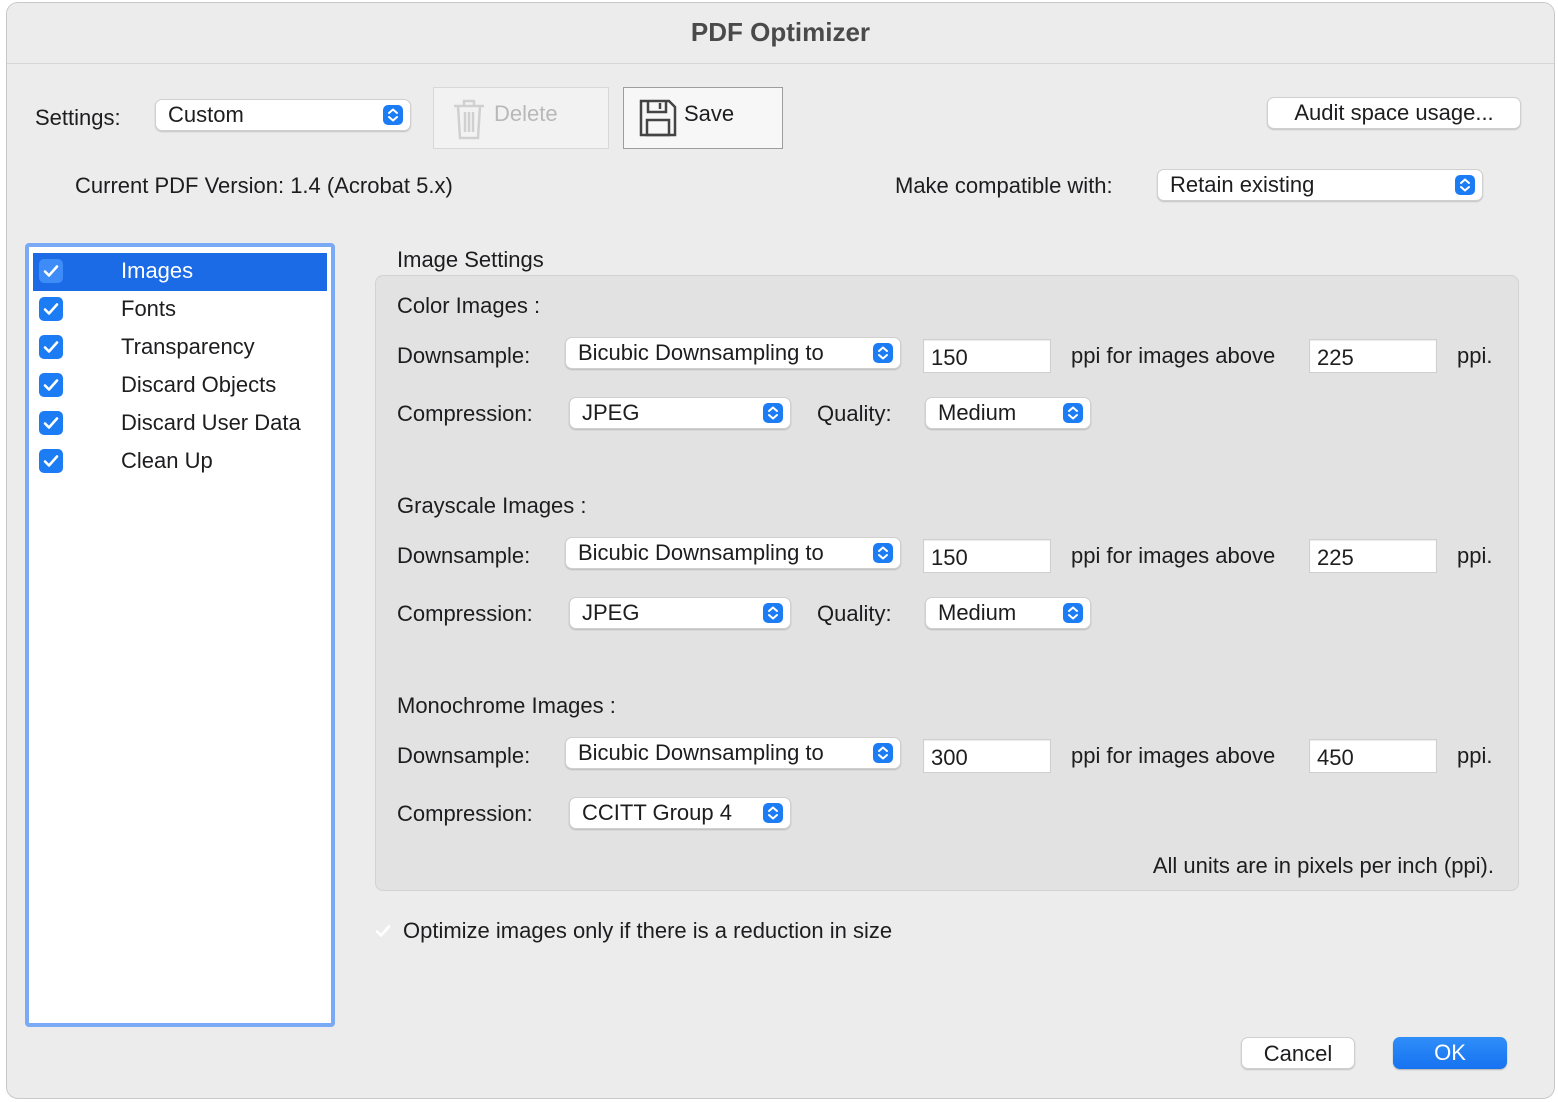  What do you see at coordinates (854, 413) in the screenshot?
I see `color-quality-label: Quality:` at bounding box center [854, 413].